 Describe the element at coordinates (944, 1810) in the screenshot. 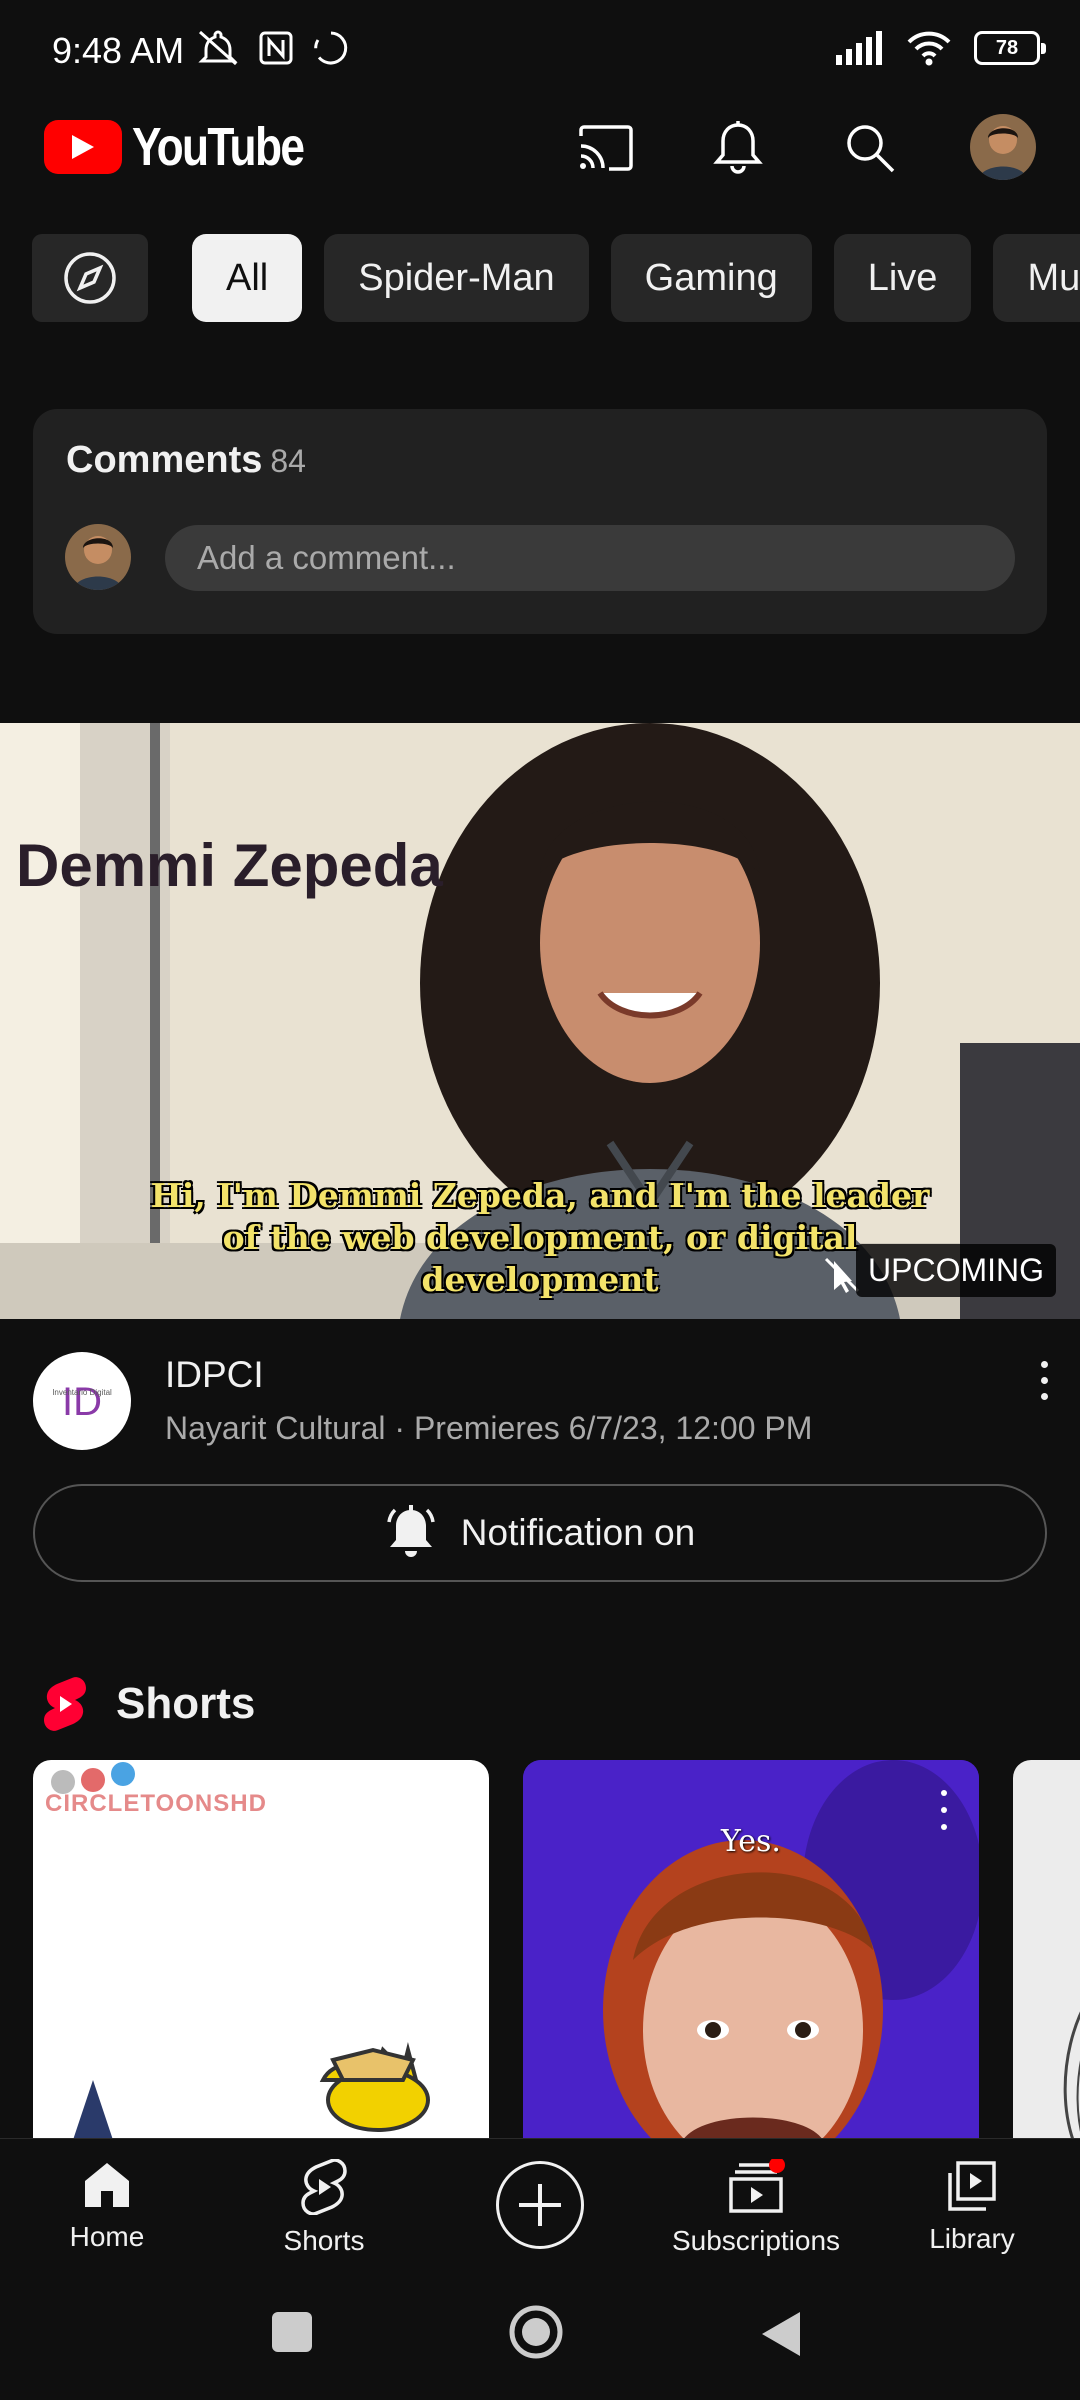

I see `short-more-button` at that location.